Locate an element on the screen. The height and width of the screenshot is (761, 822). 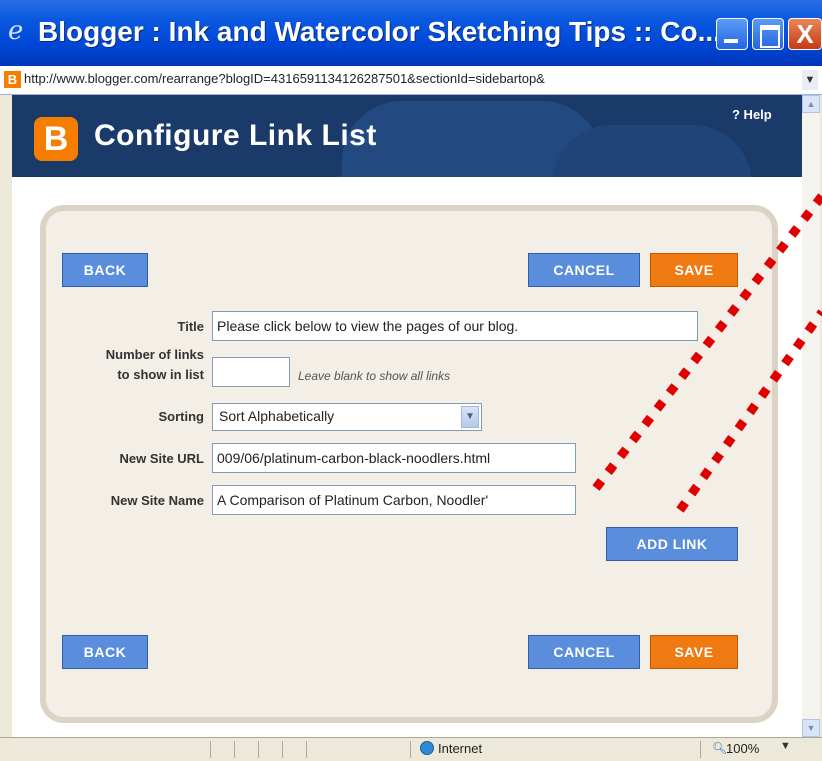
maximize-icon is located at coordinates (770, 36).